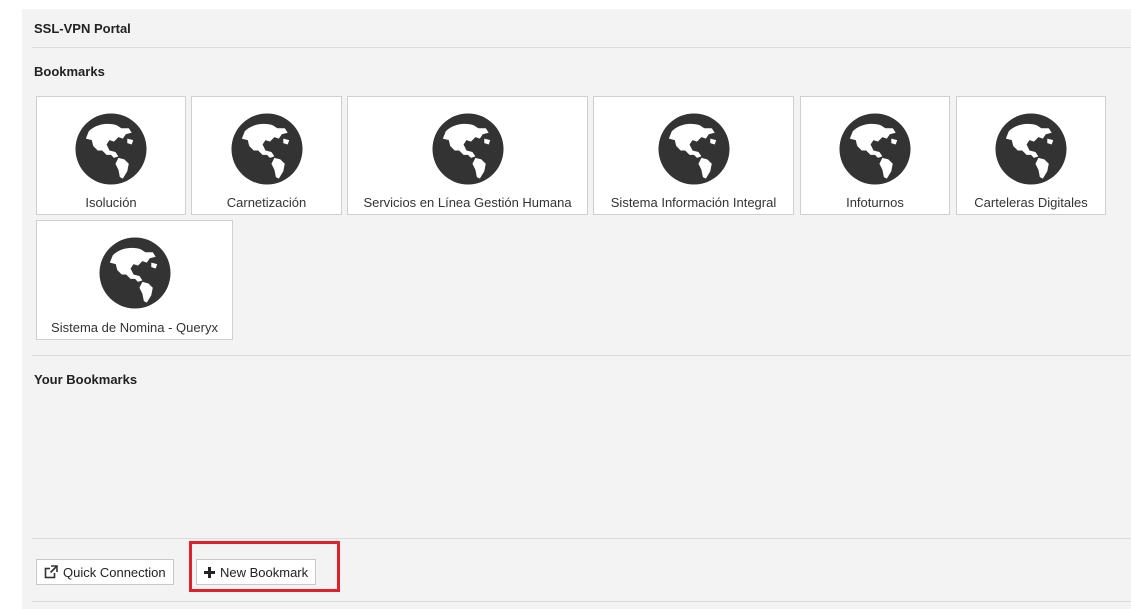  I want to click on your-bookmarks-section-title: Your Bookmarks, so click(86, 379).